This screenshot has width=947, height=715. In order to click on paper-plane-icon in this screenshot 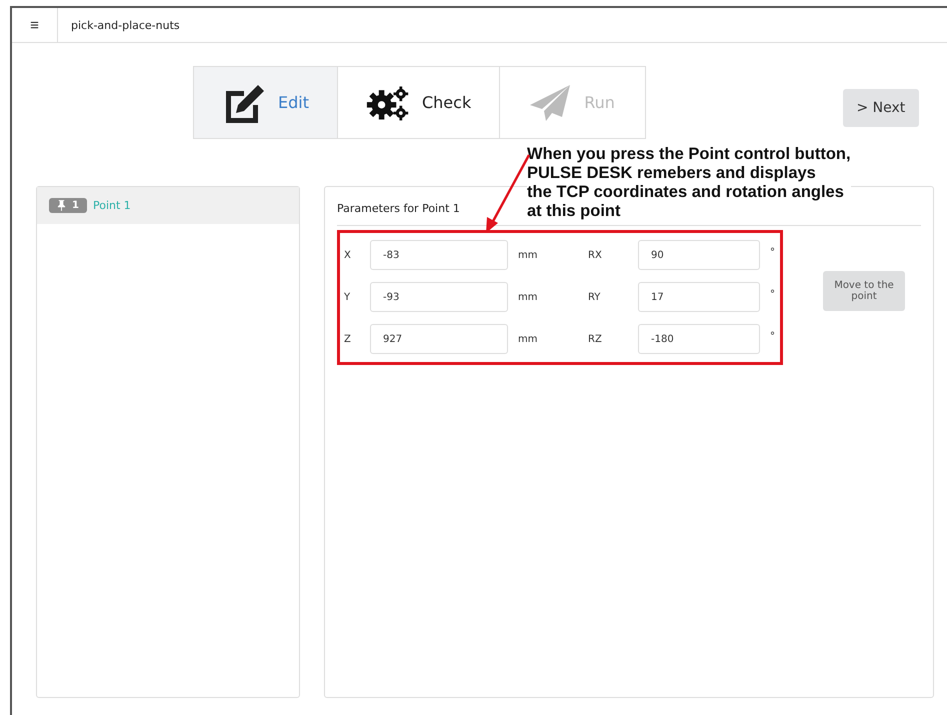, I will do `click(550, 102)`.